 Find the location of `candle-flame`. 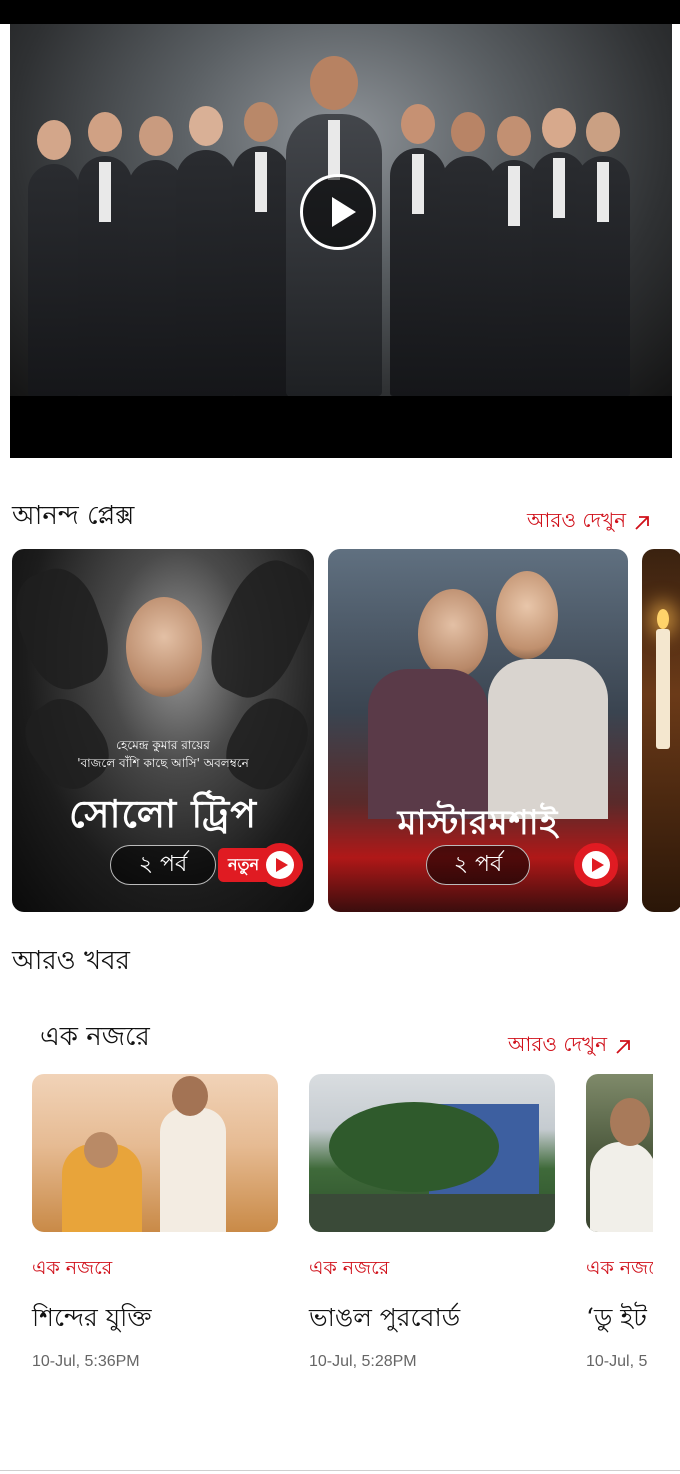

candle-flame is located at coordinates (663, 619).